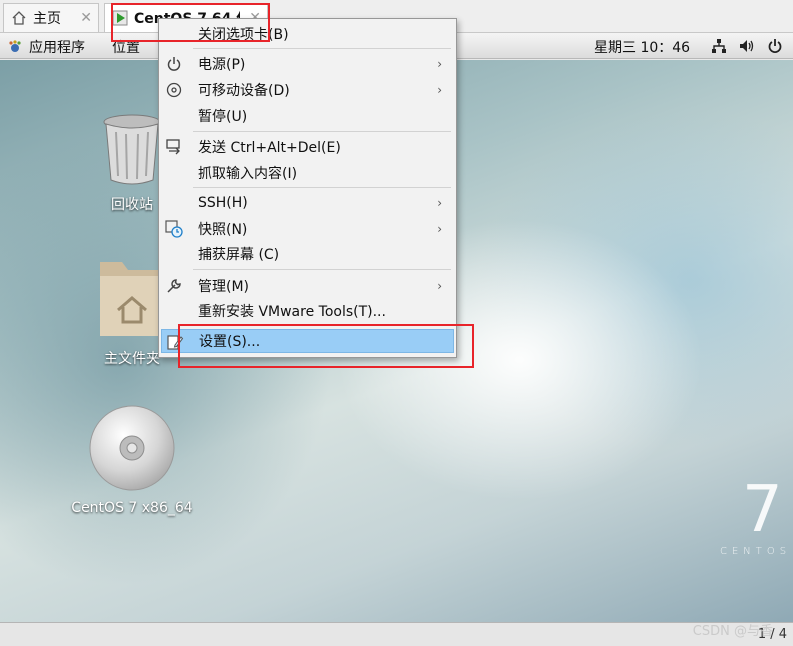 This screenshot has width=793, height=646. What do you see at coordinates (126, 47) in the screenshot?
I see `places-menu: 位置` at bounding box center [126, 47].